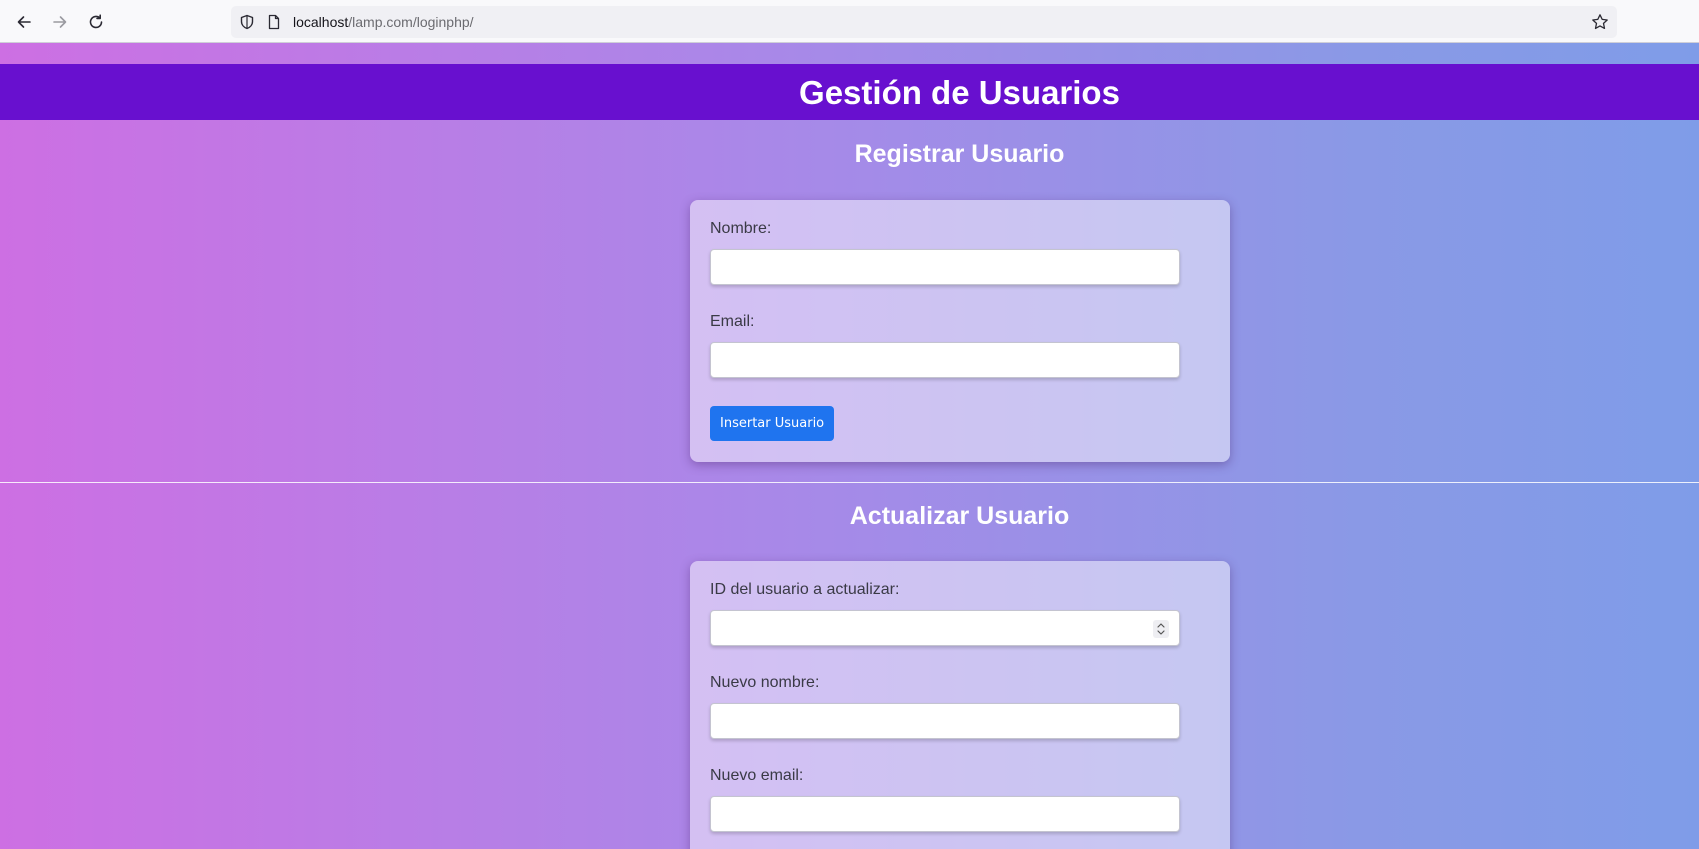  Describe the element at coordinates (945, 721) in the screenshot. I see `new-name-input` at that location.